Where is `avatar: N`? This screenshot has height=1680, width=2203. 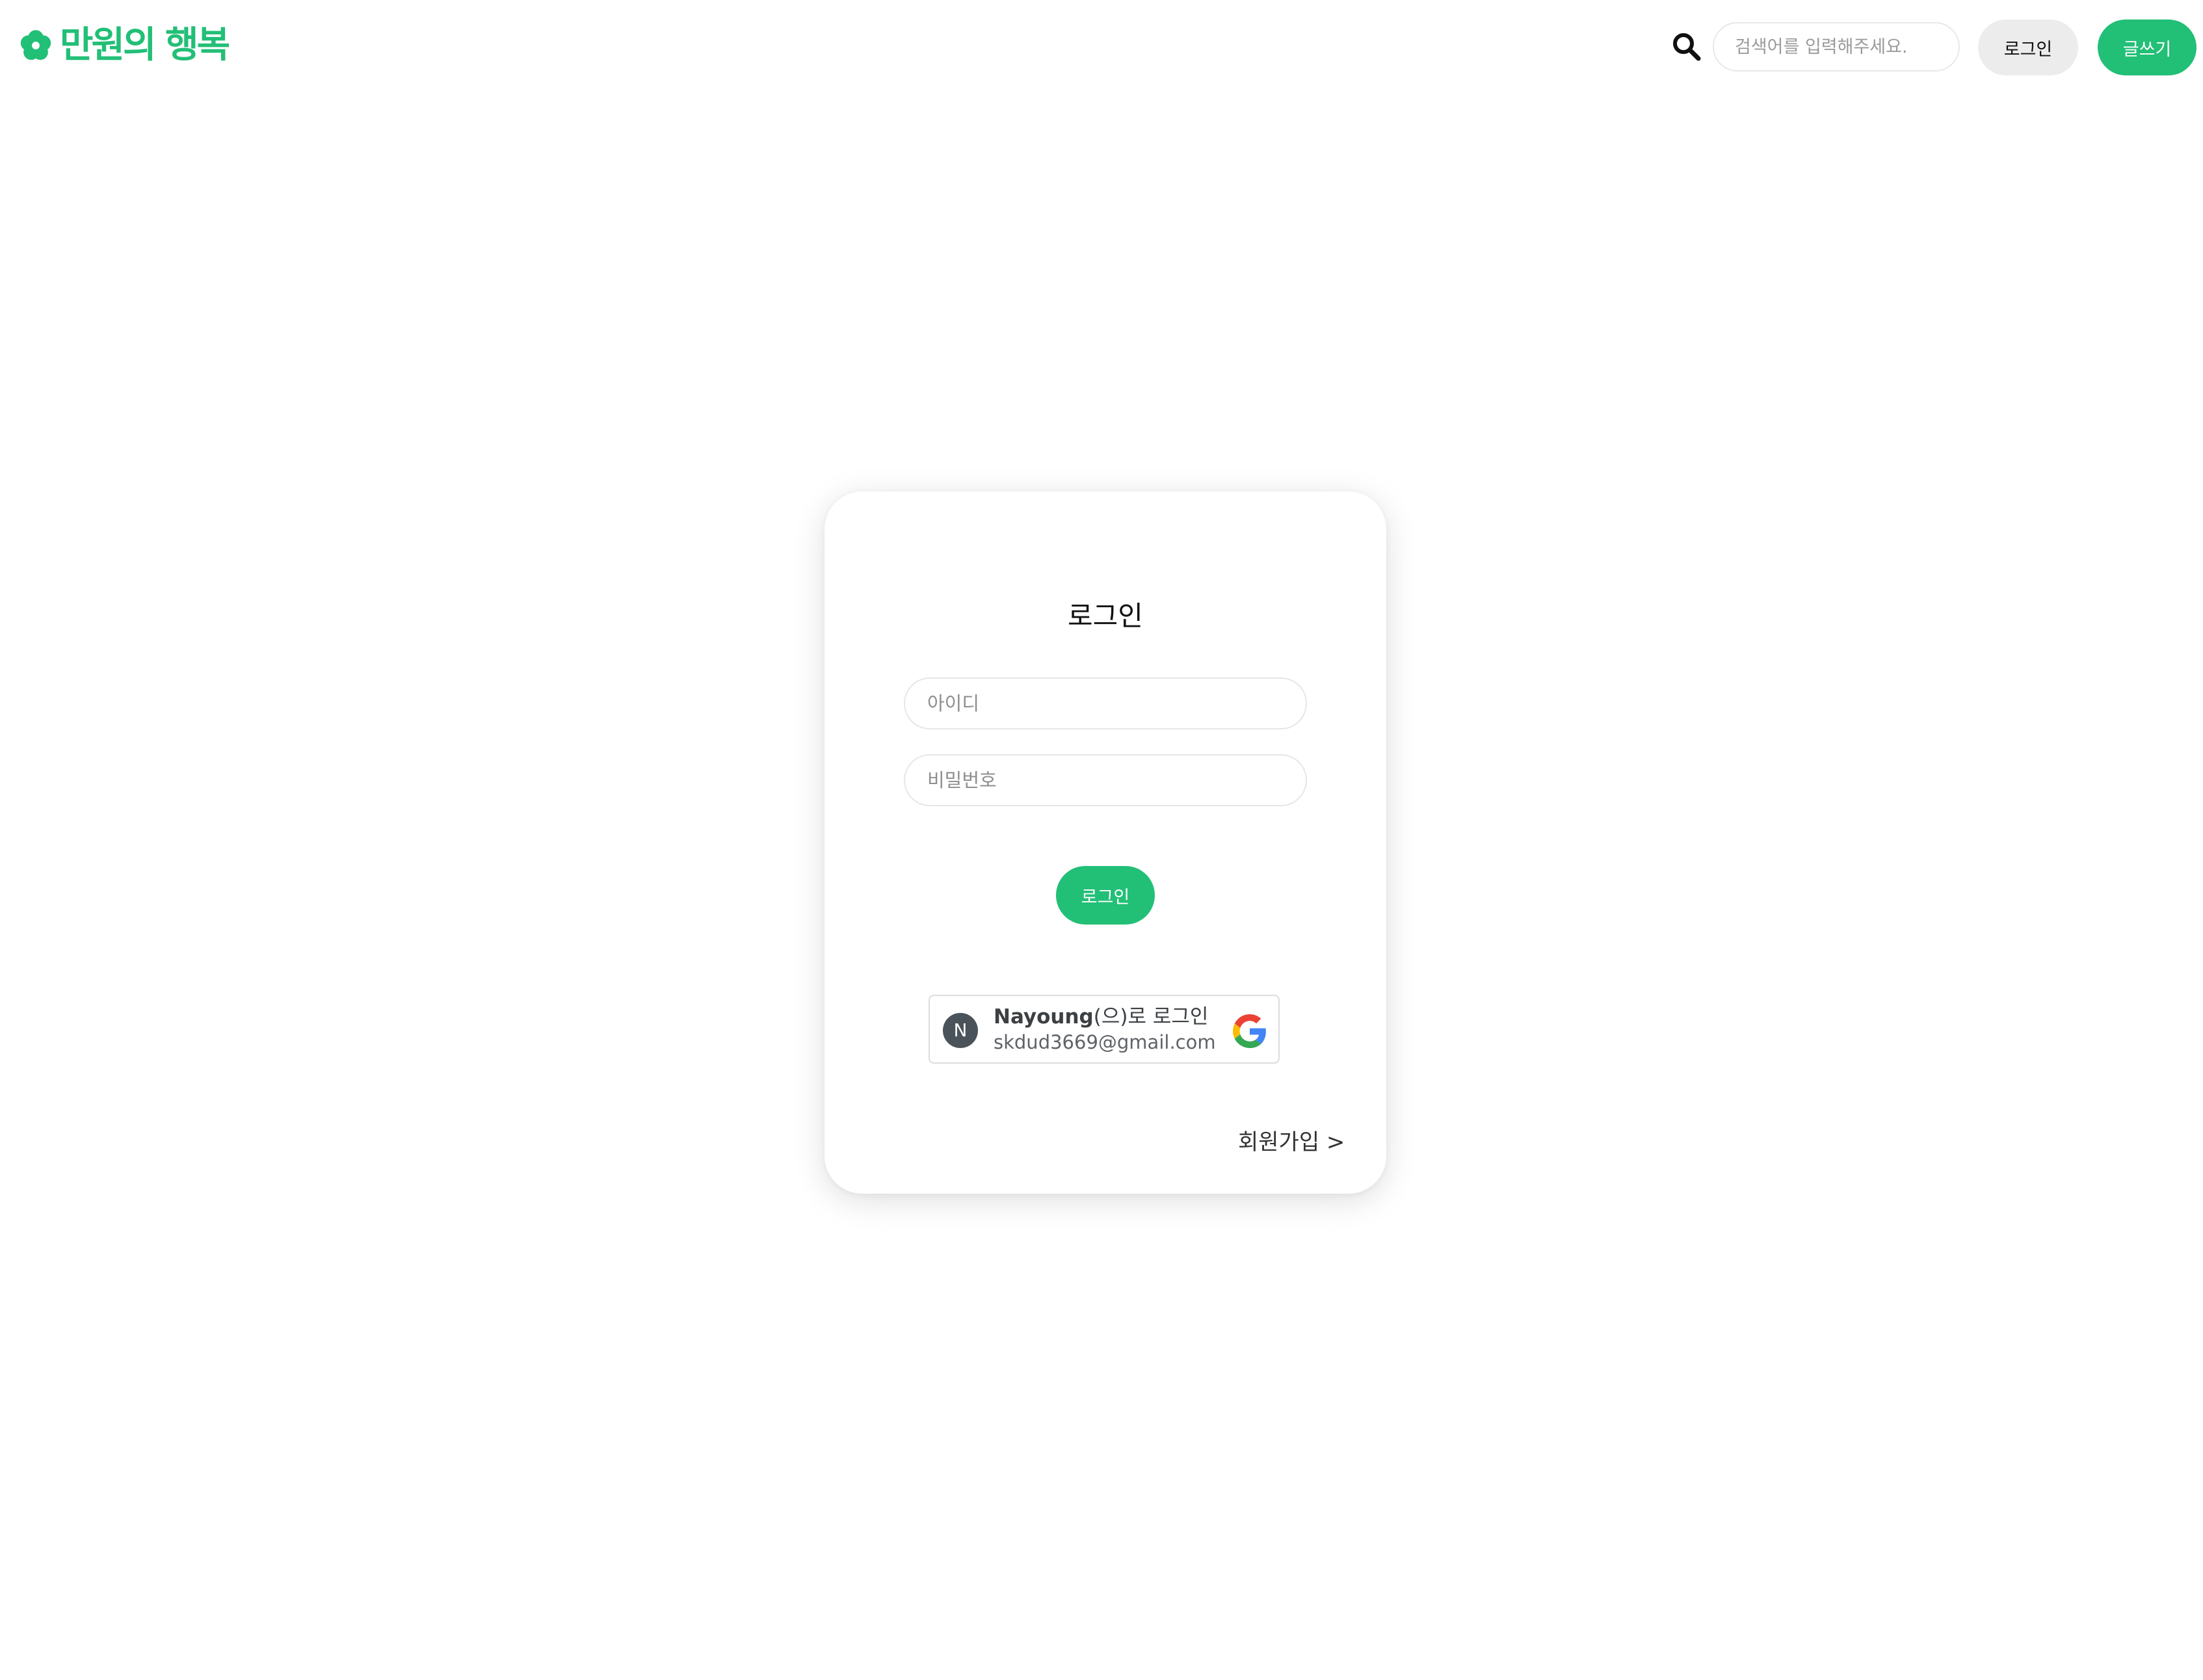 avatar: N is located at coordinates (960, 1030).